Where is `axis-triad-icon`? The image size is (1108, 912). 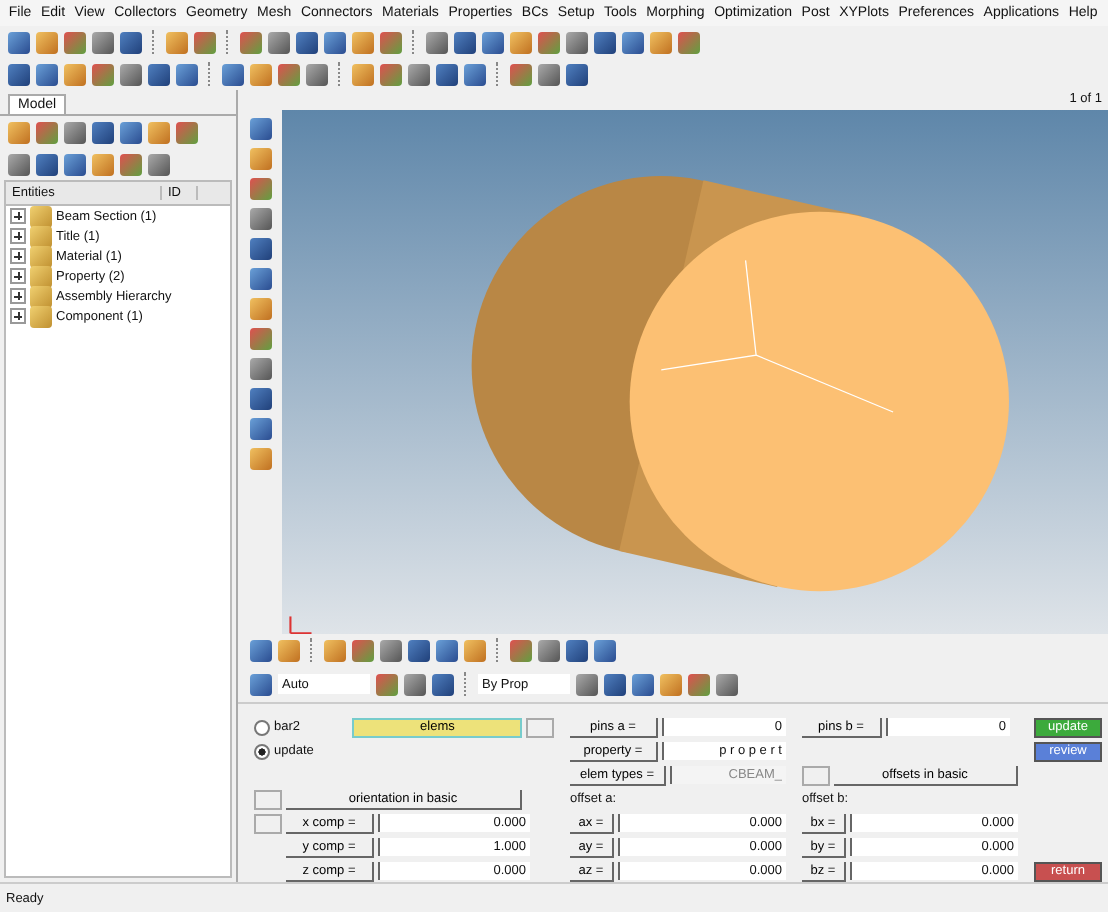
axis-triad-icon is located at coordinates (300, 624).